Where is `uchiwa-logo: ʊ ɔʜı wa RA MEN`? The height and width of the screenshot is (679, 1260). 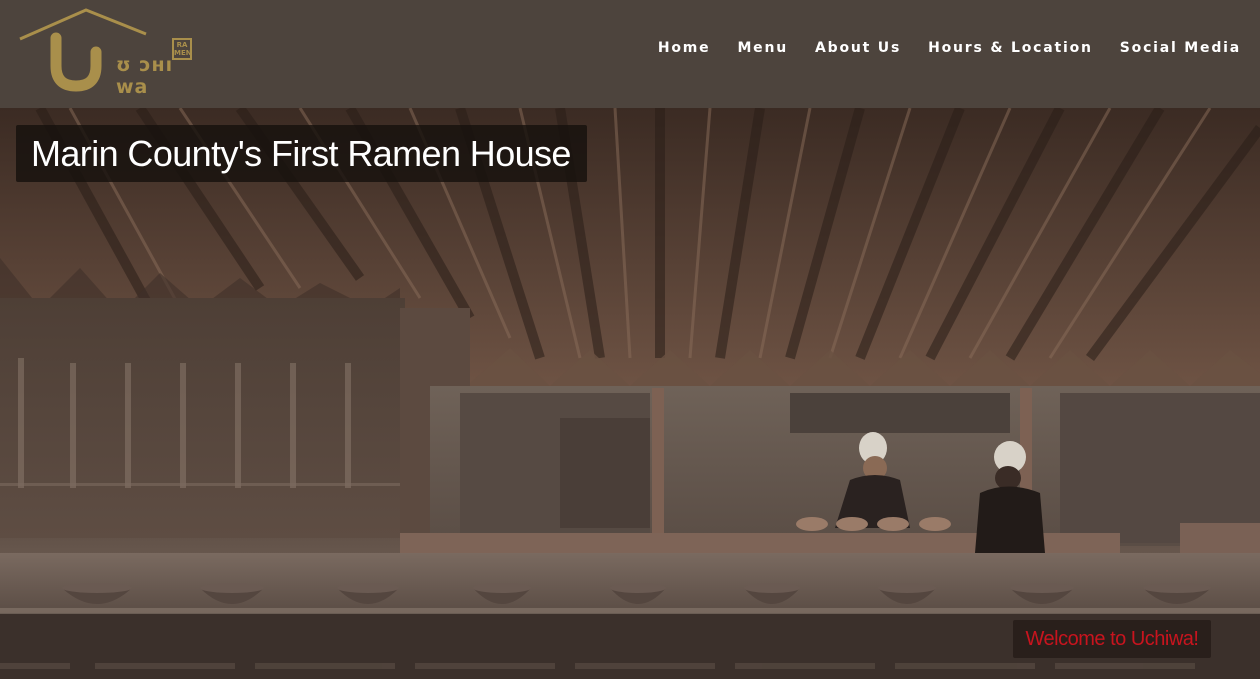 uchiwa-logo: ʊ ɔʜı wa RA MEN is located at coordinates (108, 53).